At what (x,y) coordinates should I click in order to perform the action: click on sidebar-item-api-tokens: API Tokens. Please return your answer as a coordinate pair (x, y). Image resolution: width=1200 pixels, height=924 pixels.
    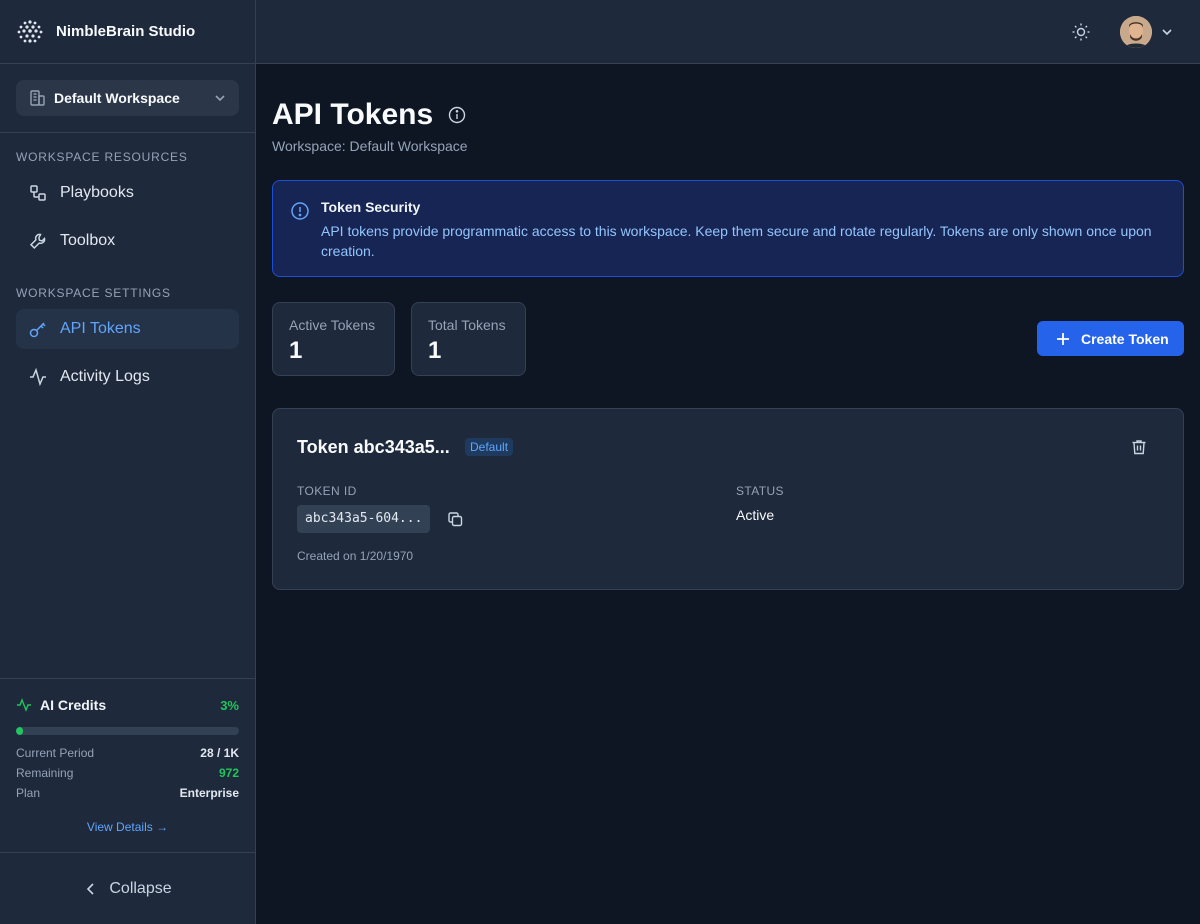
    Looking at the image, I should click on (127, 329).